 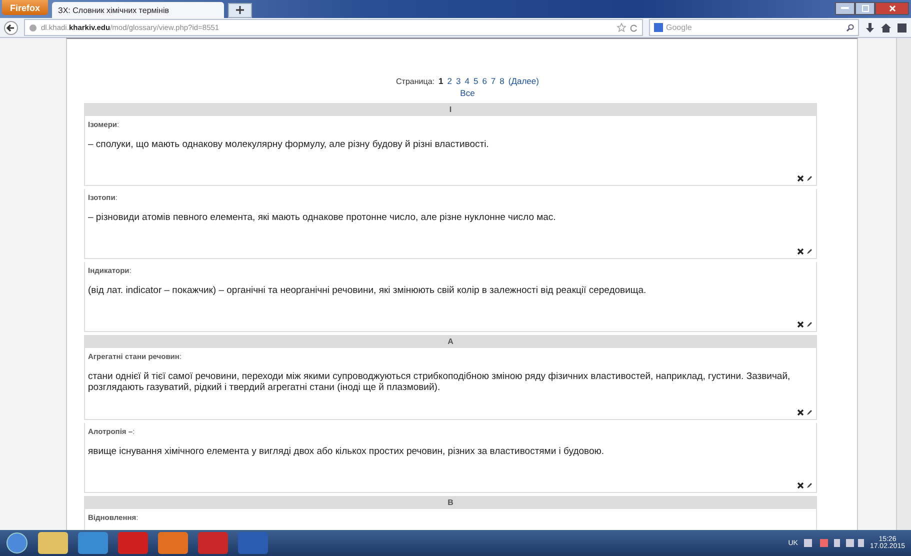 I want to click on page-link: 4, so click(x=467, y=81).